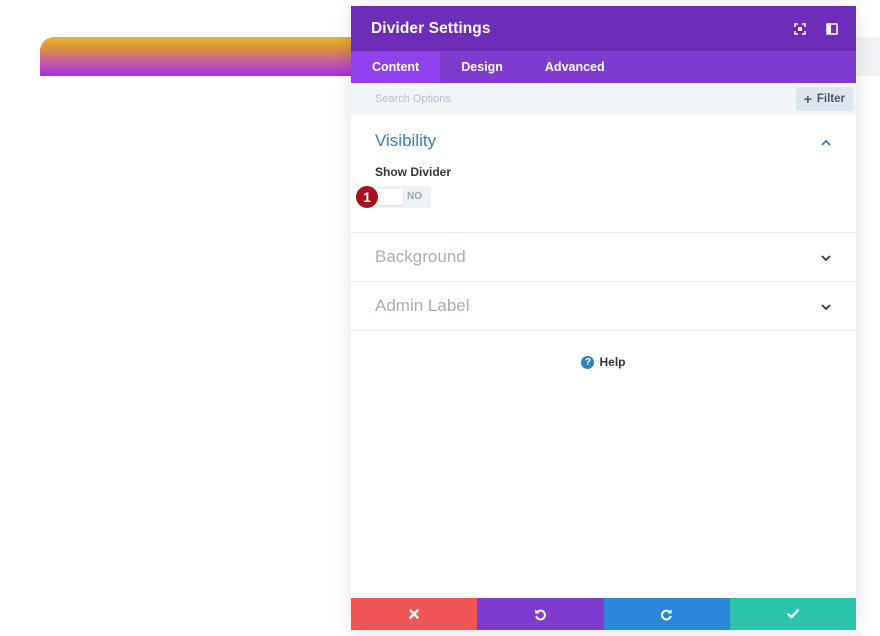  I want to click on toggle-knob, so click(390, 197).